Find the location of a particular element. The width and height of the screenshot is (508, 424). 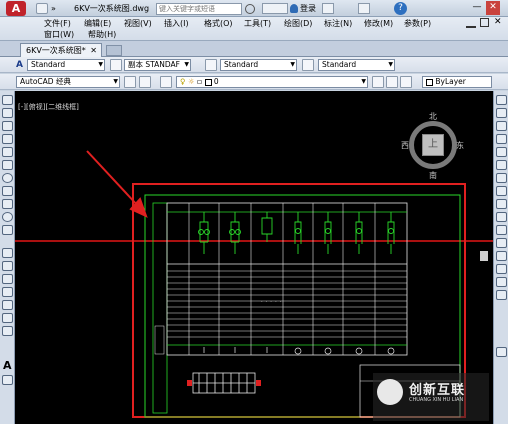

draworder-icon is located at coordinates (501, 352).